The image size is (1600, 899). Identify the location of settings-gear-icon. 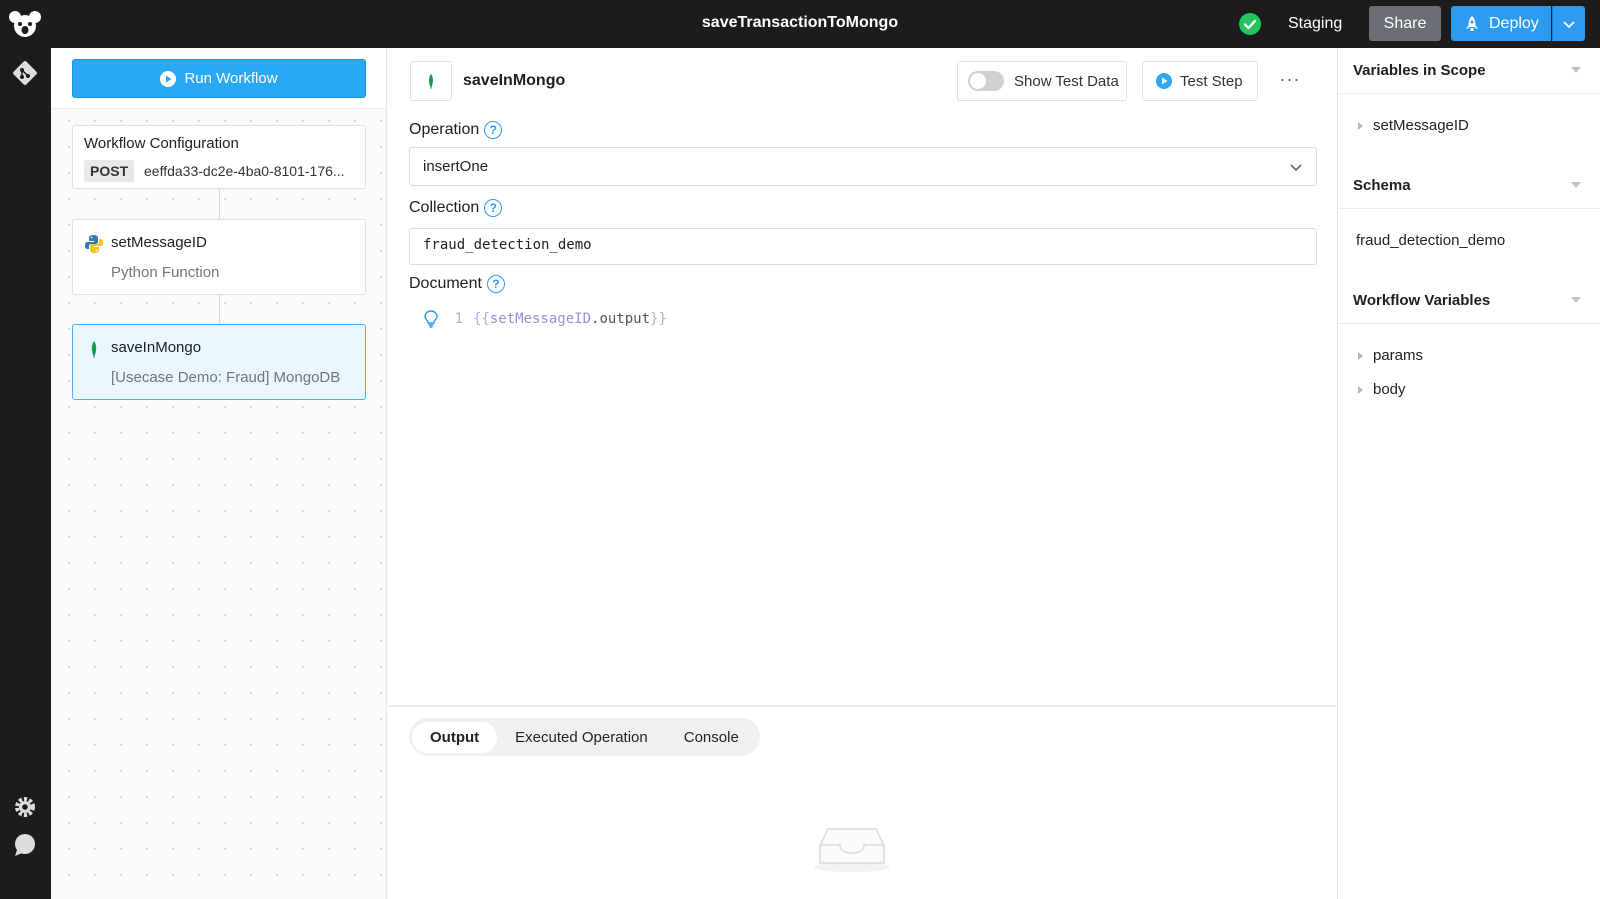
(25, 807).